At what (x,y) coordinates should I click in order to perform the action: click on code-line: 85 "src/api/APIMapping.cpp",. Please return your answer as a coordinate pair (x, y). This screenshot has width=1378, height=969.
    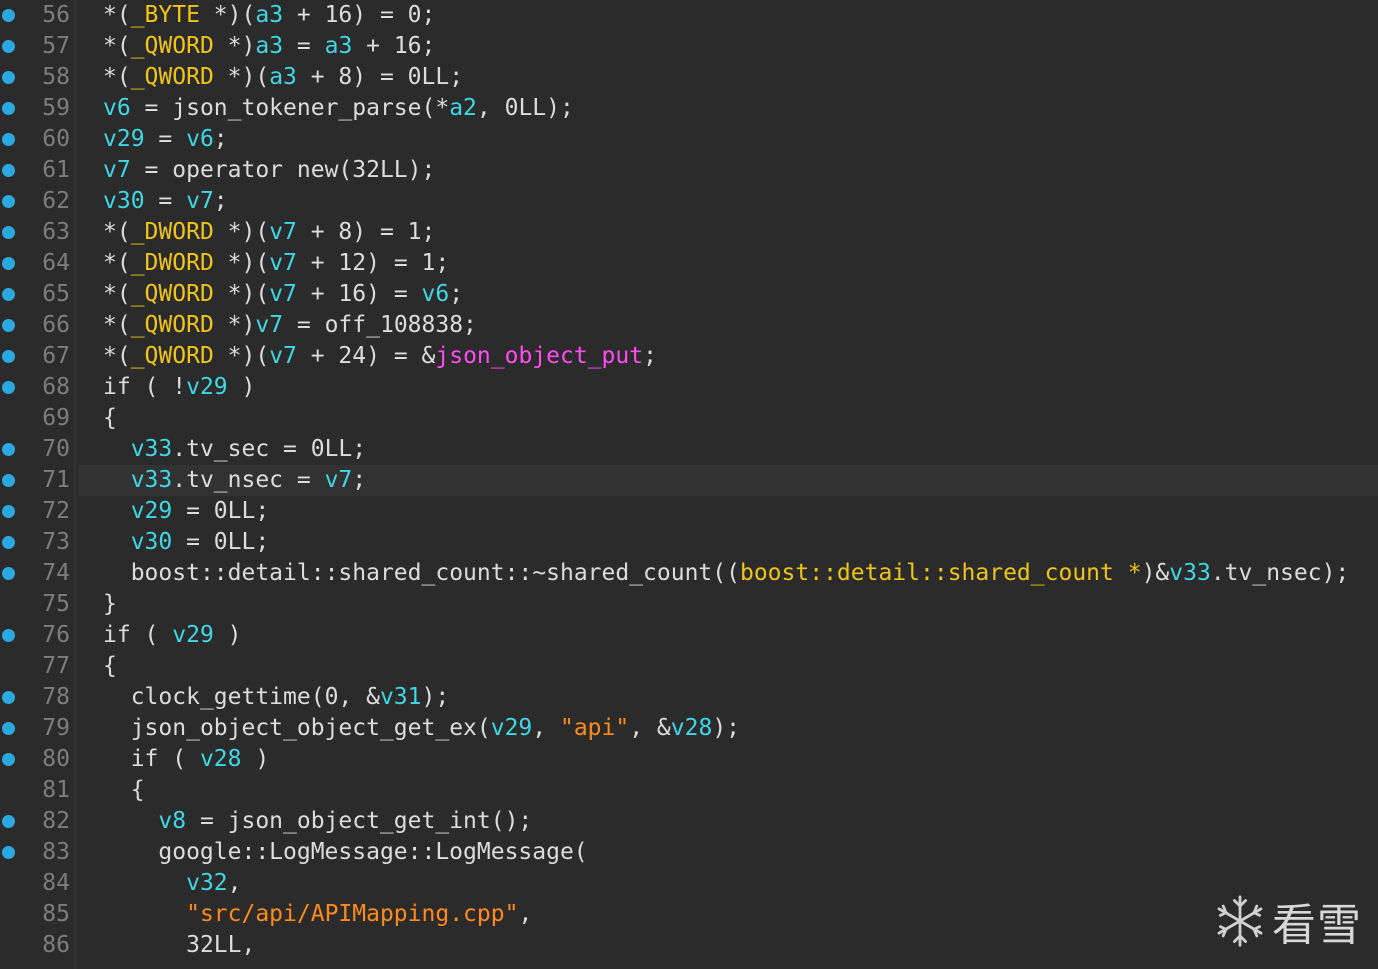
    Looking at the image, I should click on (689, 914).